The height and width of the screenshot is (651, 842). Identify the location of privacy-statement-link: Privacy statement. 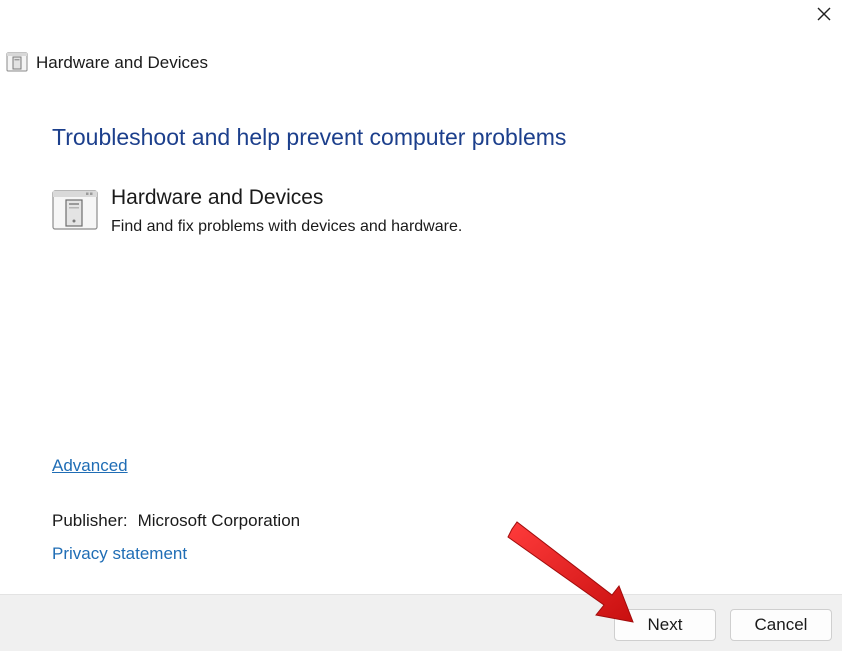
(119, 554).